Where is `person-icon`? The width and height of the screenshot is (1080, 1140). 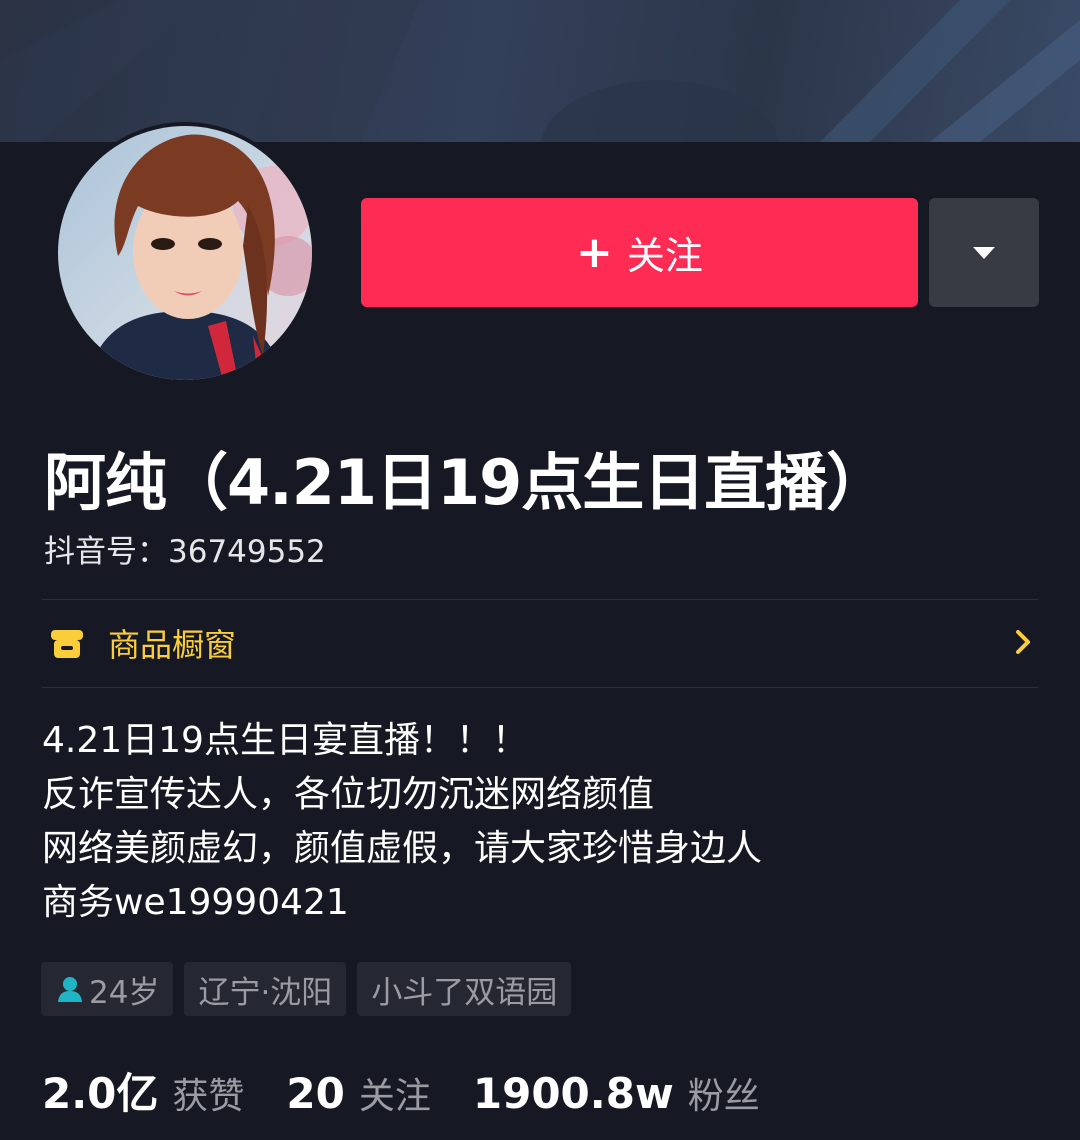 person-icon is located at coordinates (70, 989).